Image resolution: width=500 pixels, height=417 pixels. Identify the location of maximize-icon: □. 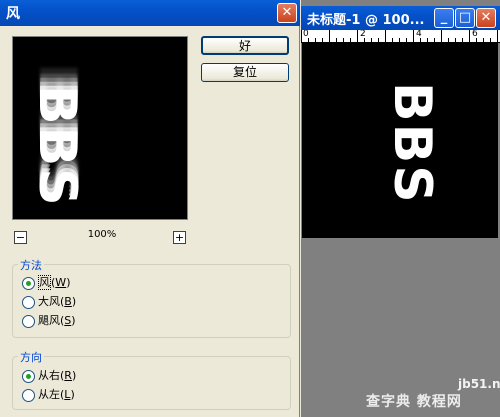
(465, 18).